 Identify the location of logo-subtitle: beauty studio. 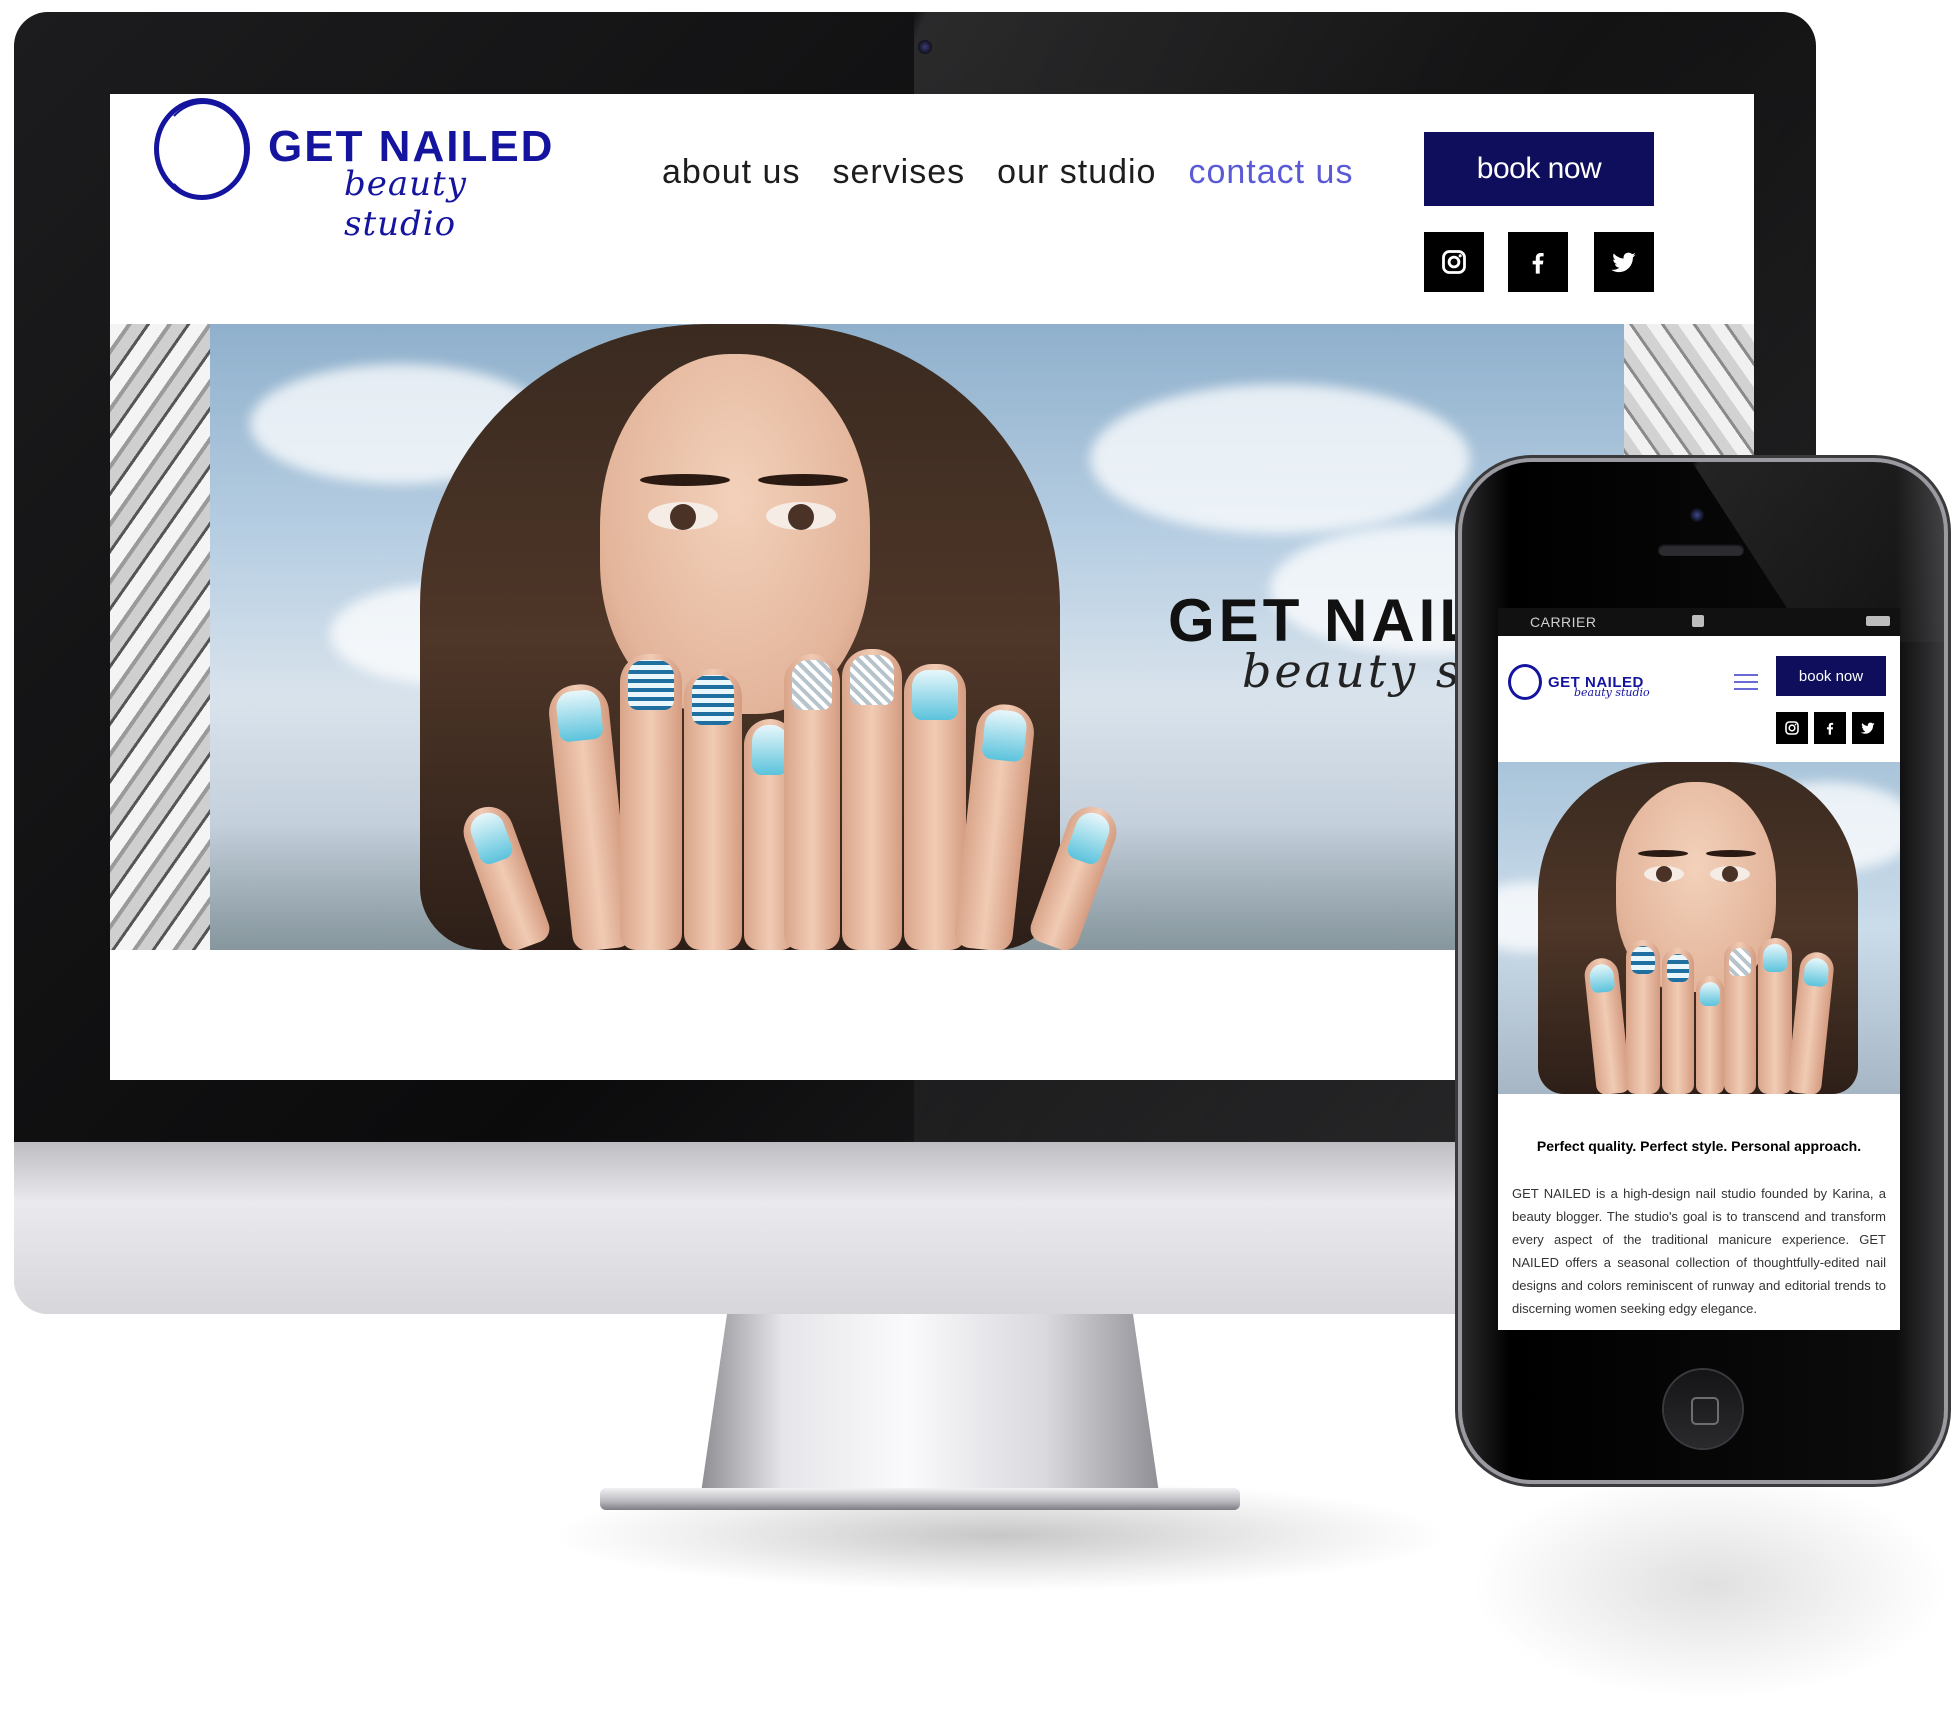
(405, 204).